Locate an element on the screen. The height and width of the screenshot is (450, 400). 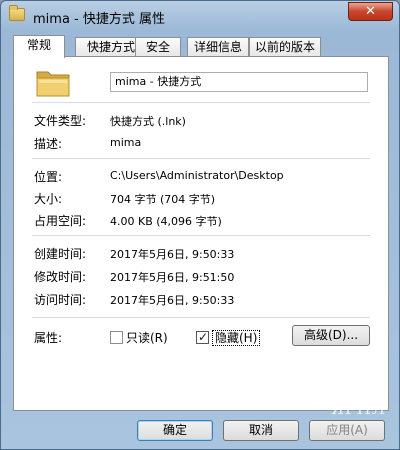
watermark: ЯРНЛ is located at coordinates (358, 408).